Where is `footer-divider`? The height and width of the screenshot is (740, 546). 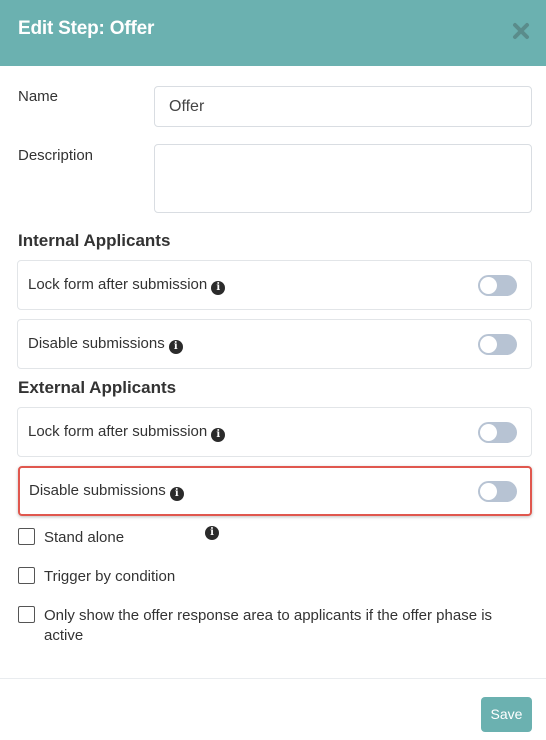 footer-divider is located at coordinates (273, 678).